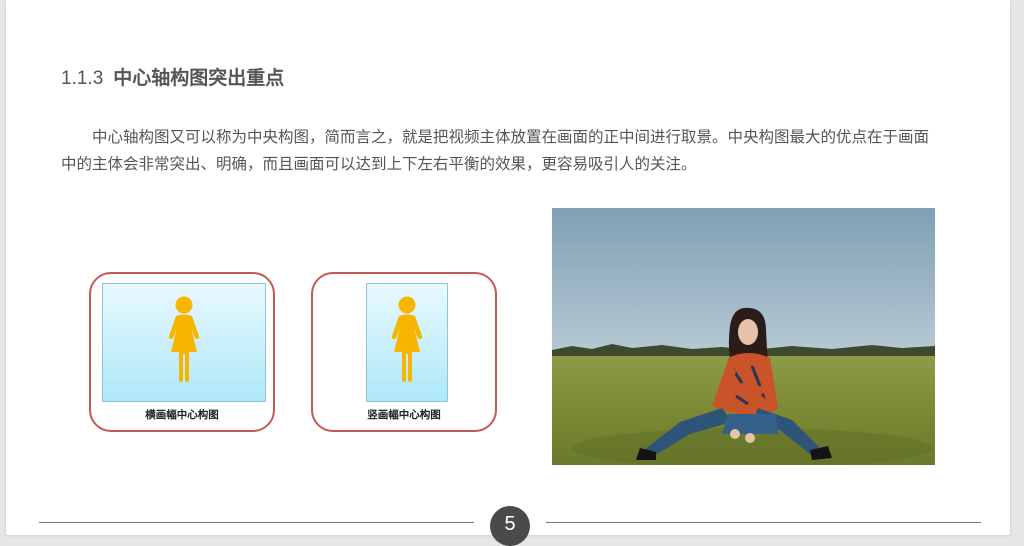  I want to click on section-number: 1.1.3, so click(82, 78).